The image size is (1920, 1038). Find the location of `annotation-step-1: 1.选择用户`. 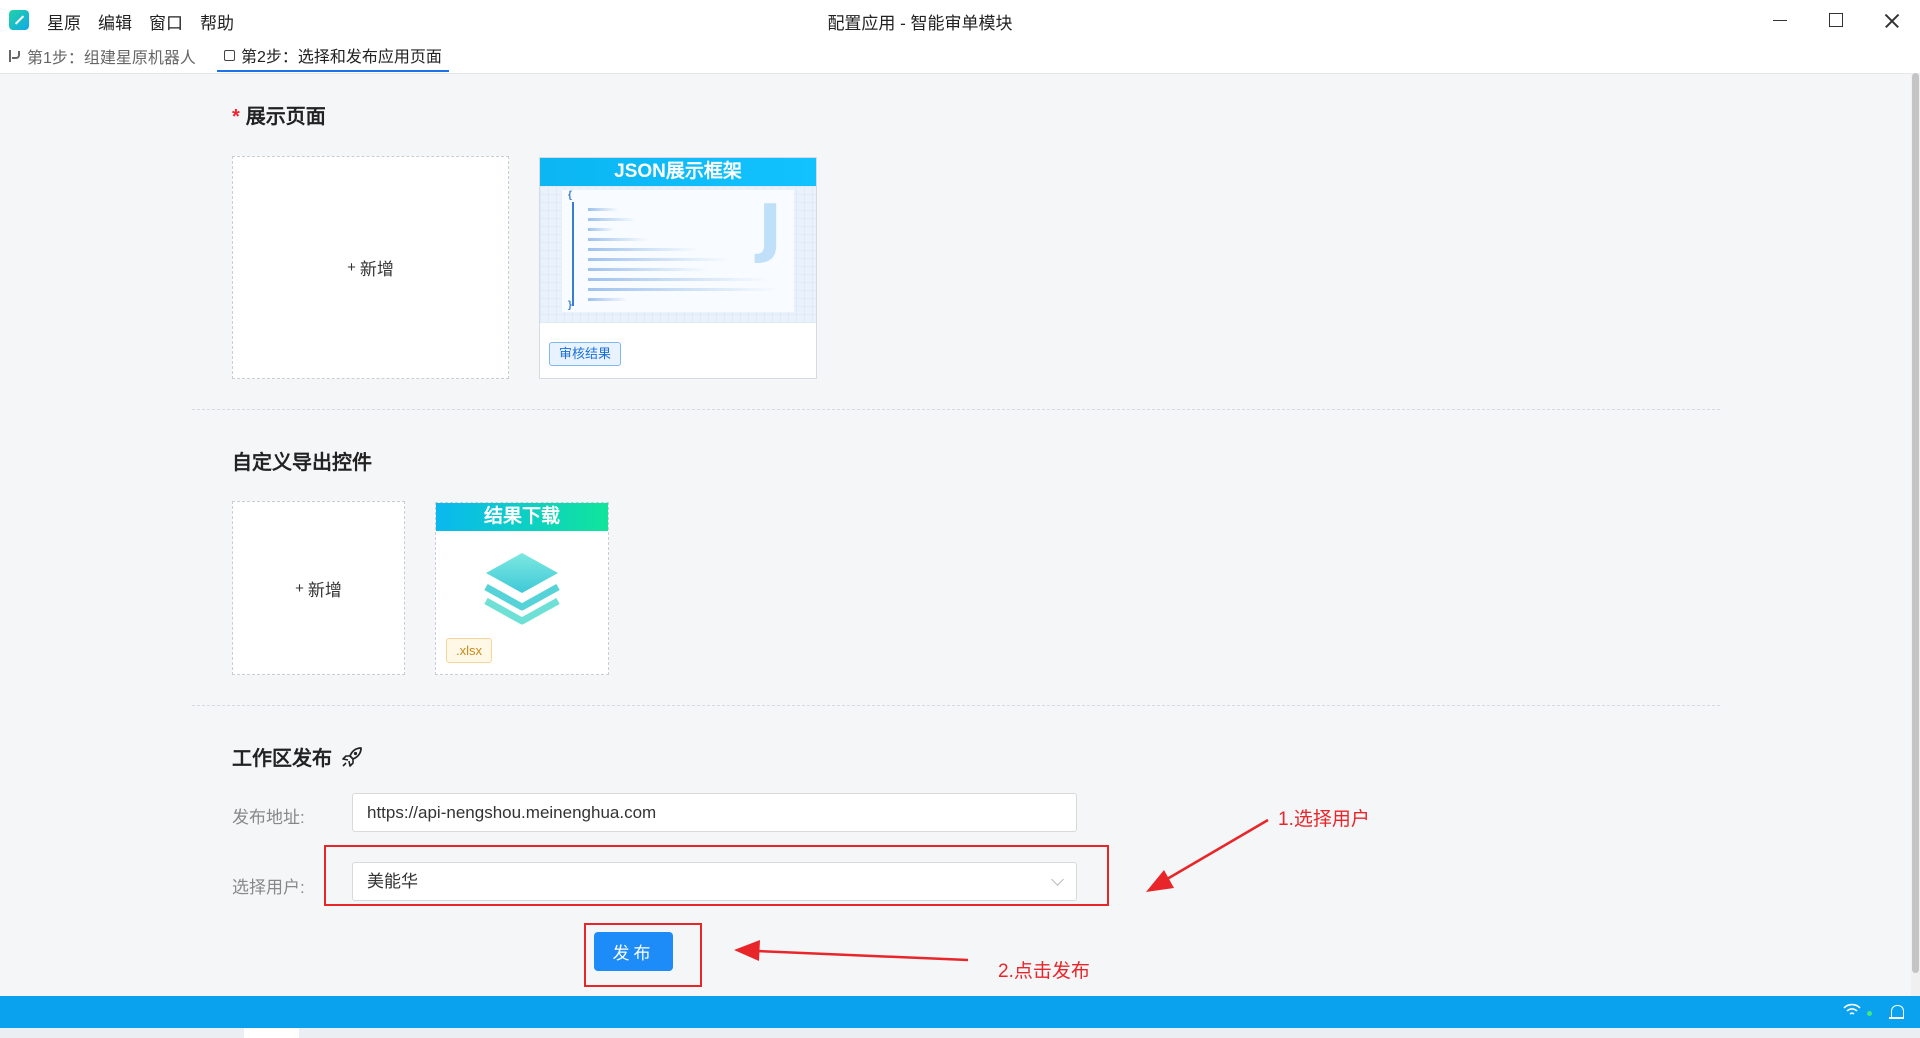

annotation-step-1: 1.选择用户 is located at coordinates (1324, 819).